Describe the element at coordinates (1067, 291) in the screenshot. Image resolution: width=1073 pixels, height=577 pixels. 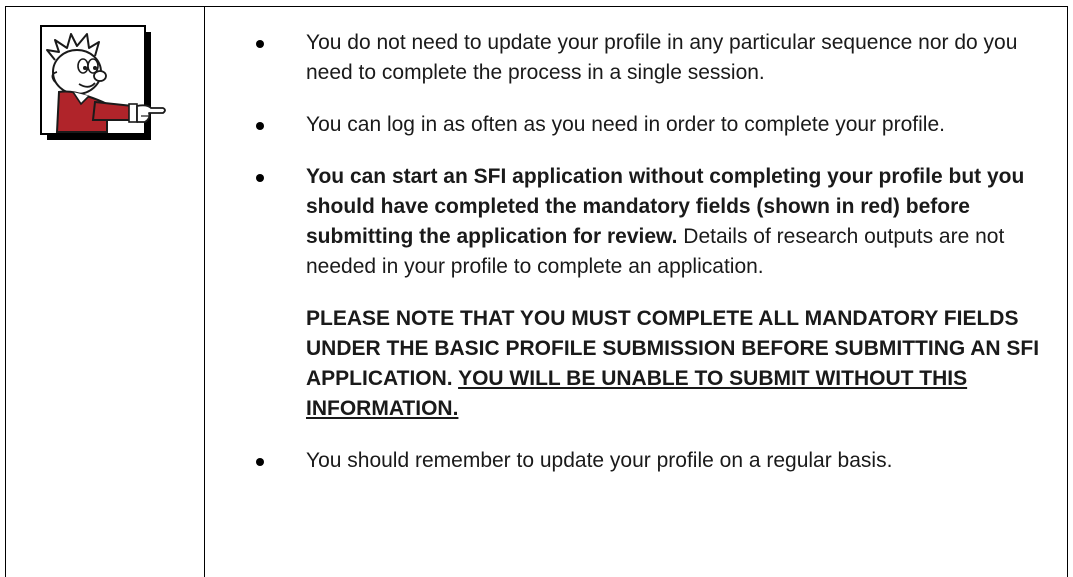
I see `table-right-border` at that location.